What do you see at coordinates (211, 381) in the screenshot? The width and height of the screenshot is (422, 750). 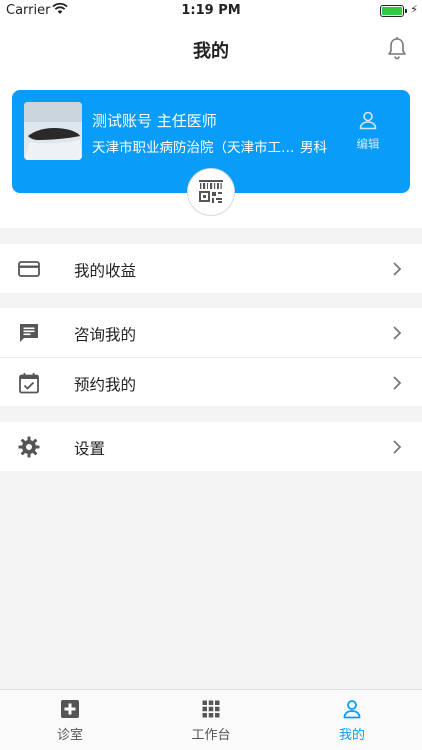 I see `menu-item-appointment: 预约我的` at bounding box center [211, 381].